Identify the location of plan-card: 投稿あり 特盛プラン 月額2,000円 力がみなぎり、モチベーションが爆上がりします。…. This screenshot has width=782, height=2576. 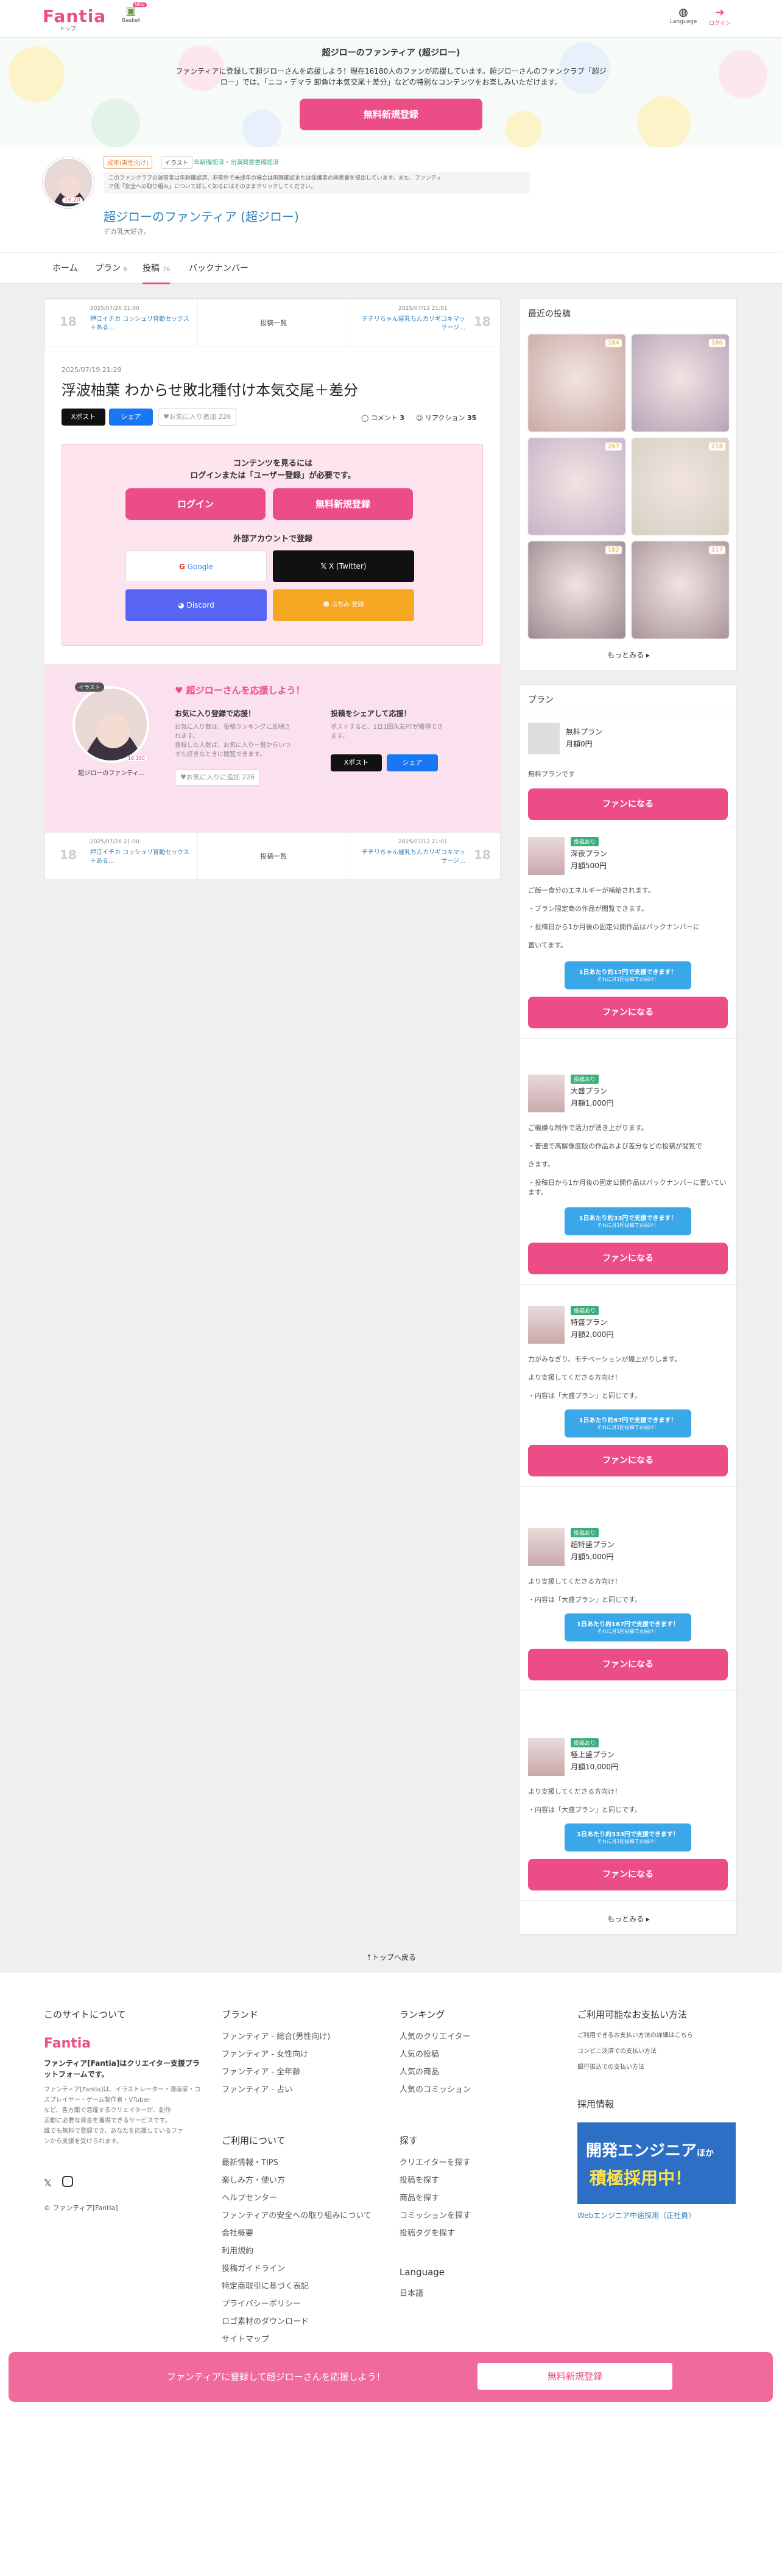
(628, 1415).